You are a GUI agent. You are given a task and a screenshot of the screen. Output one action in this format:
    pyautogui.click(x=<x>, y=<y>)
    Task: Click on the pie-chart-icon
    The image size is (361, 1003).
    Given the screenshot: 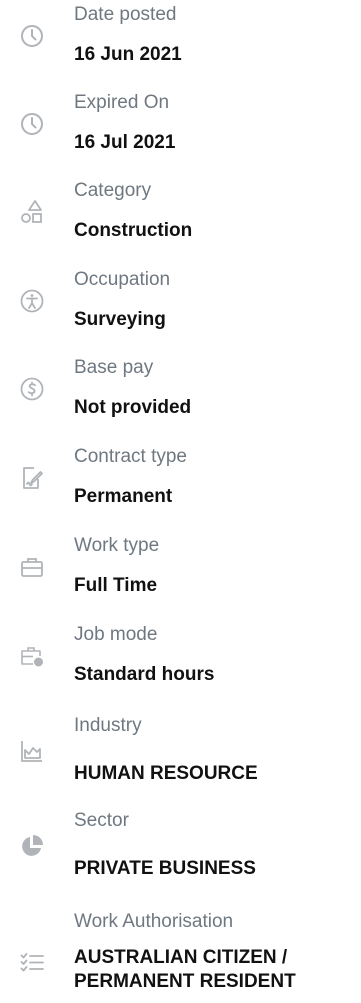 What is the action you would take?
    pyautogui.click(x=32, y=846)
    